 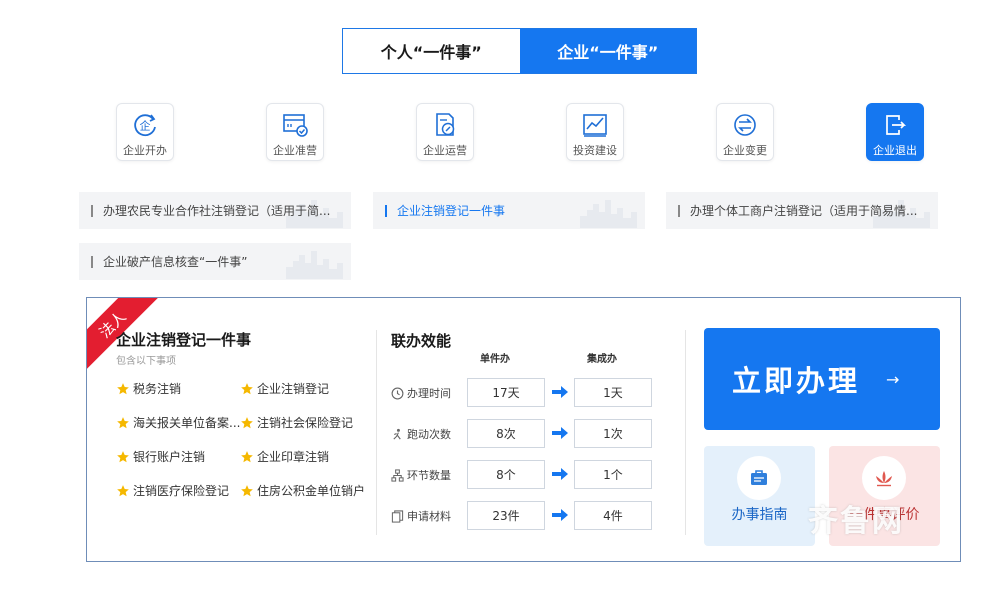 I want to click on subitem-bankruptcy-info-check: 企业破产信息核查“一件事”, so click(x=215, y=261).